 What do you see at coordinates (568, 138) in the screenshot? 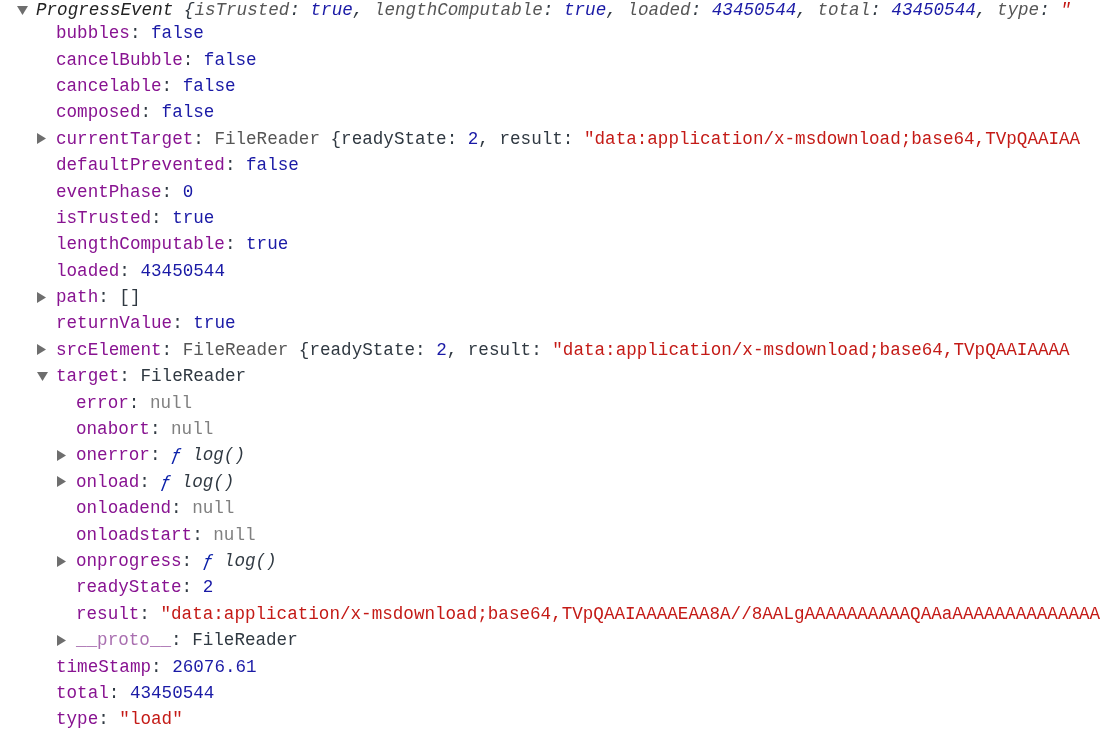
I see `property-line: currentTarget: FileReader {readyState: 2, result: "data:application/x-msdownload;base64,TVpQAAIAA` at bounding box center [568, 138].